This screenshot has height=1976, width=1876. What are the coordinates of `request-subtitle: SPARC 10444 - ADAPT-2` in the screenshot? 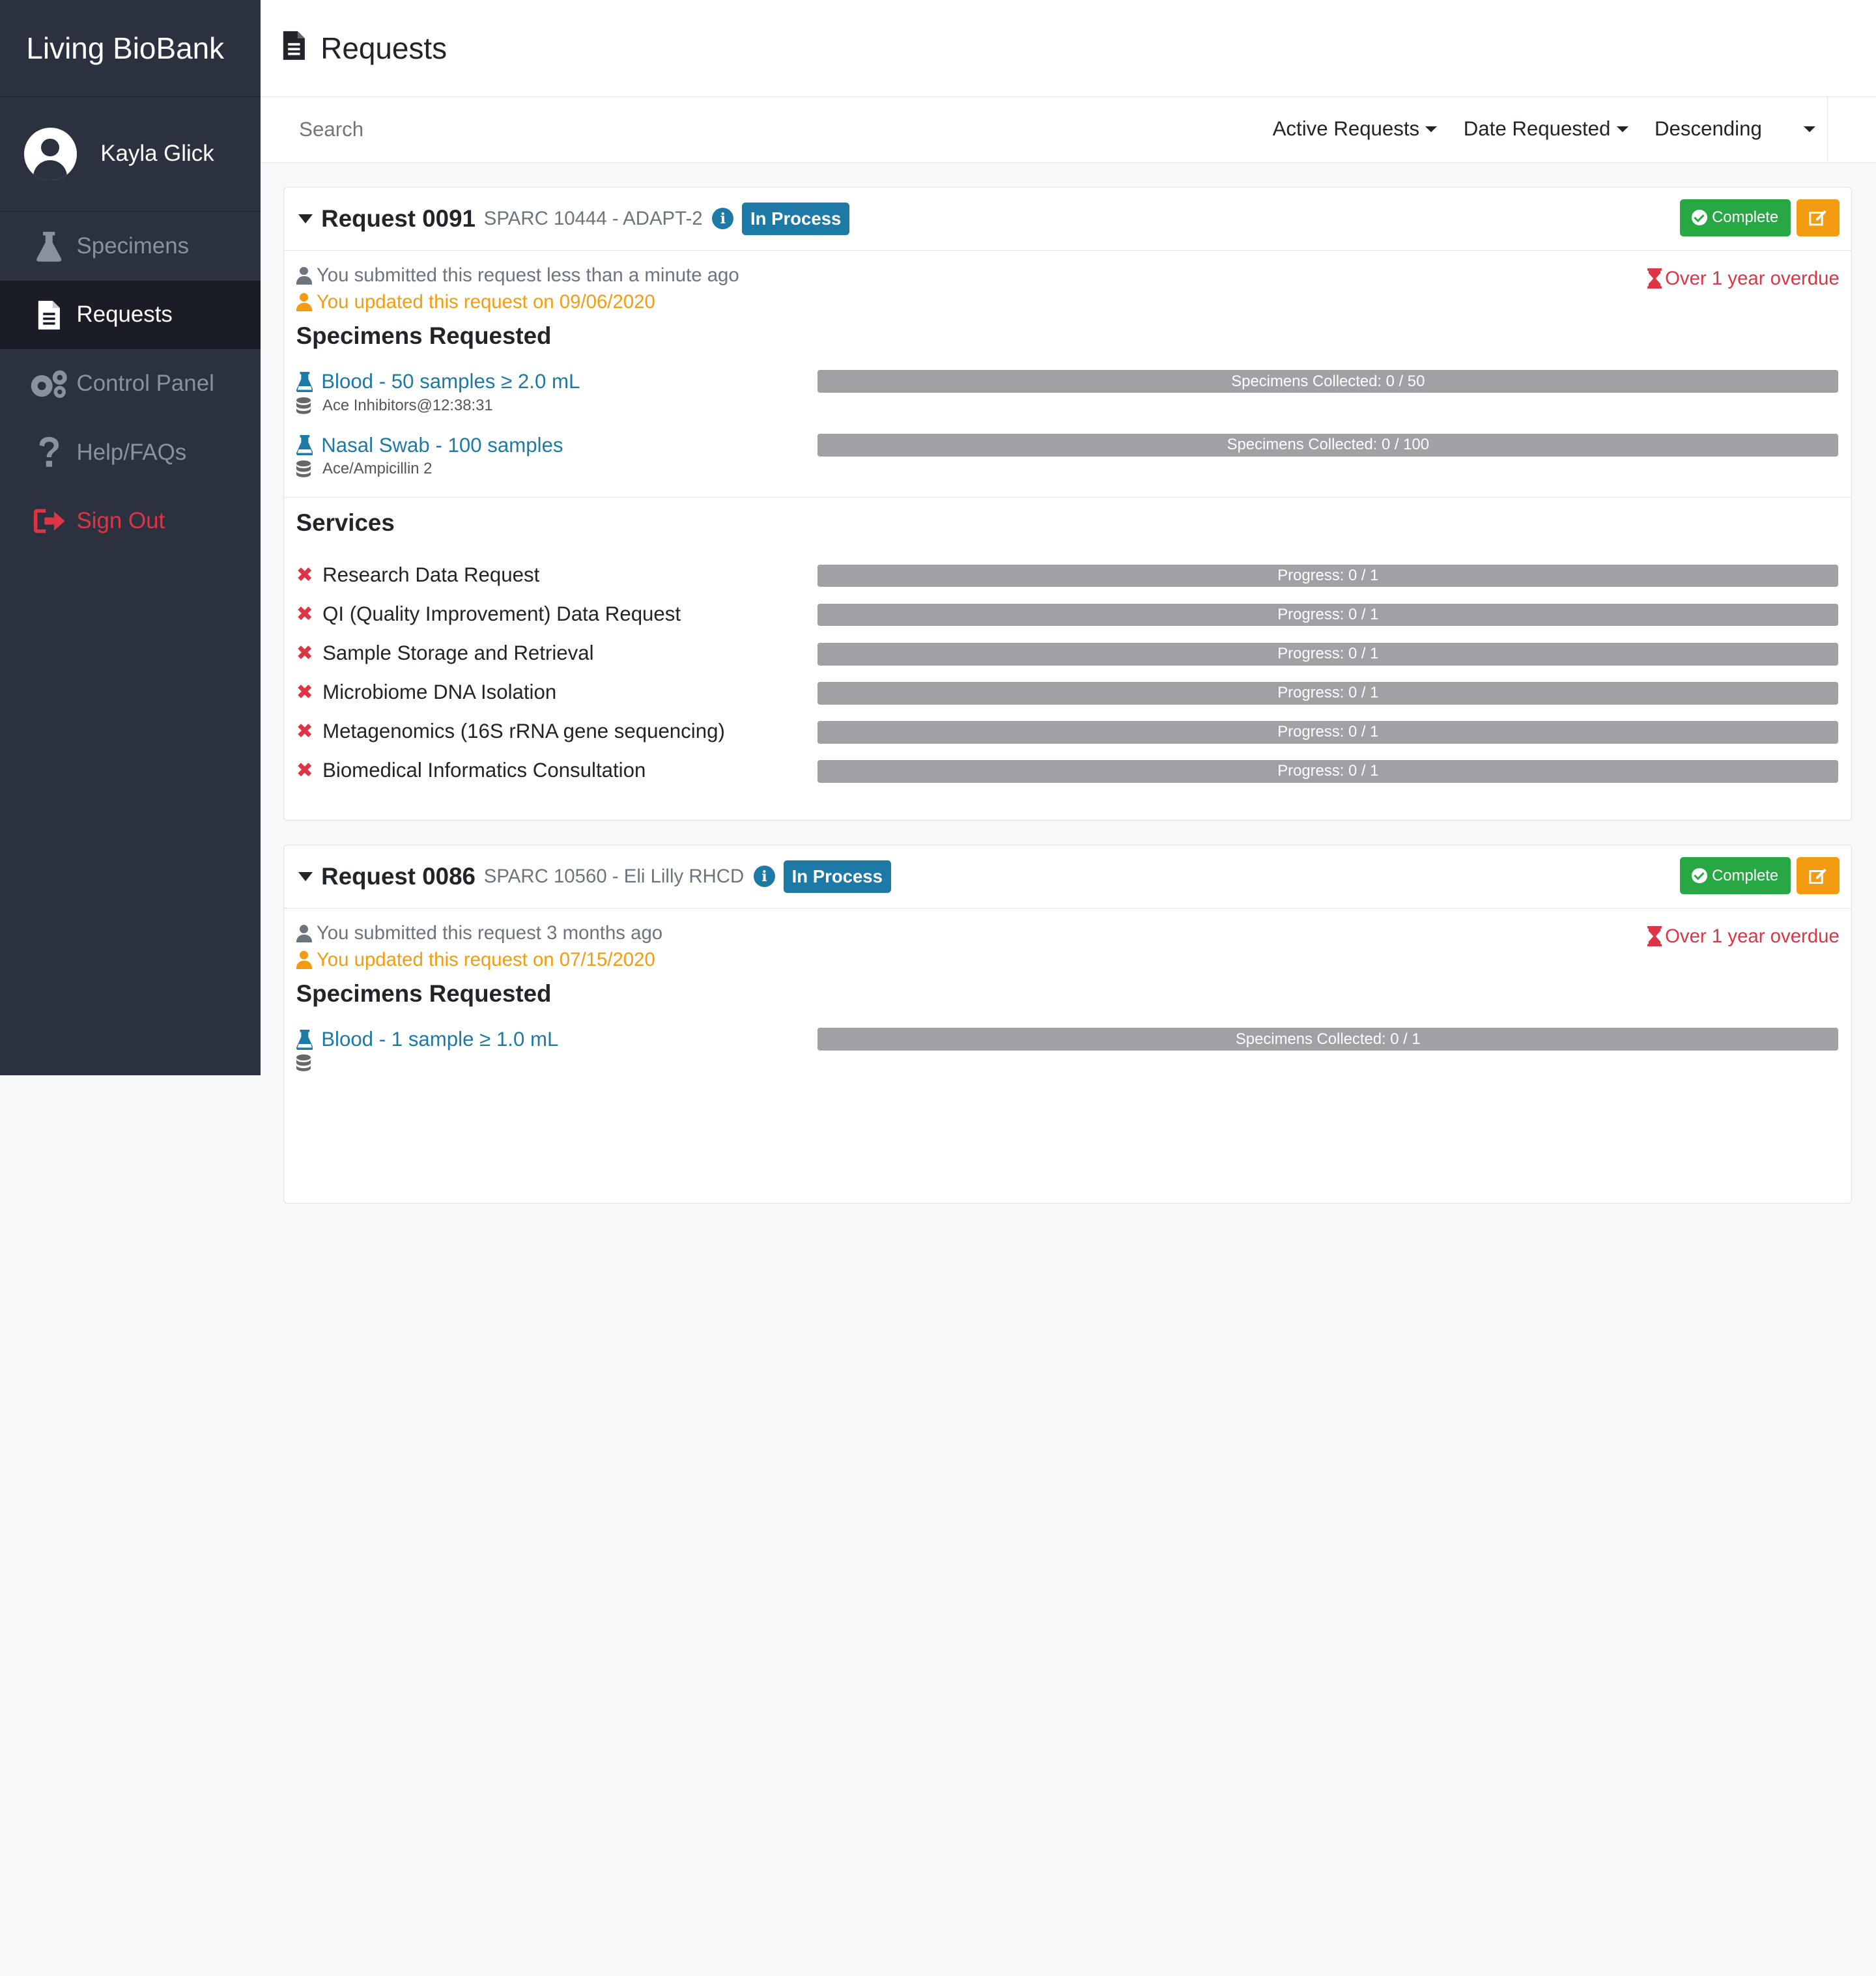 It's located at (593, 218).